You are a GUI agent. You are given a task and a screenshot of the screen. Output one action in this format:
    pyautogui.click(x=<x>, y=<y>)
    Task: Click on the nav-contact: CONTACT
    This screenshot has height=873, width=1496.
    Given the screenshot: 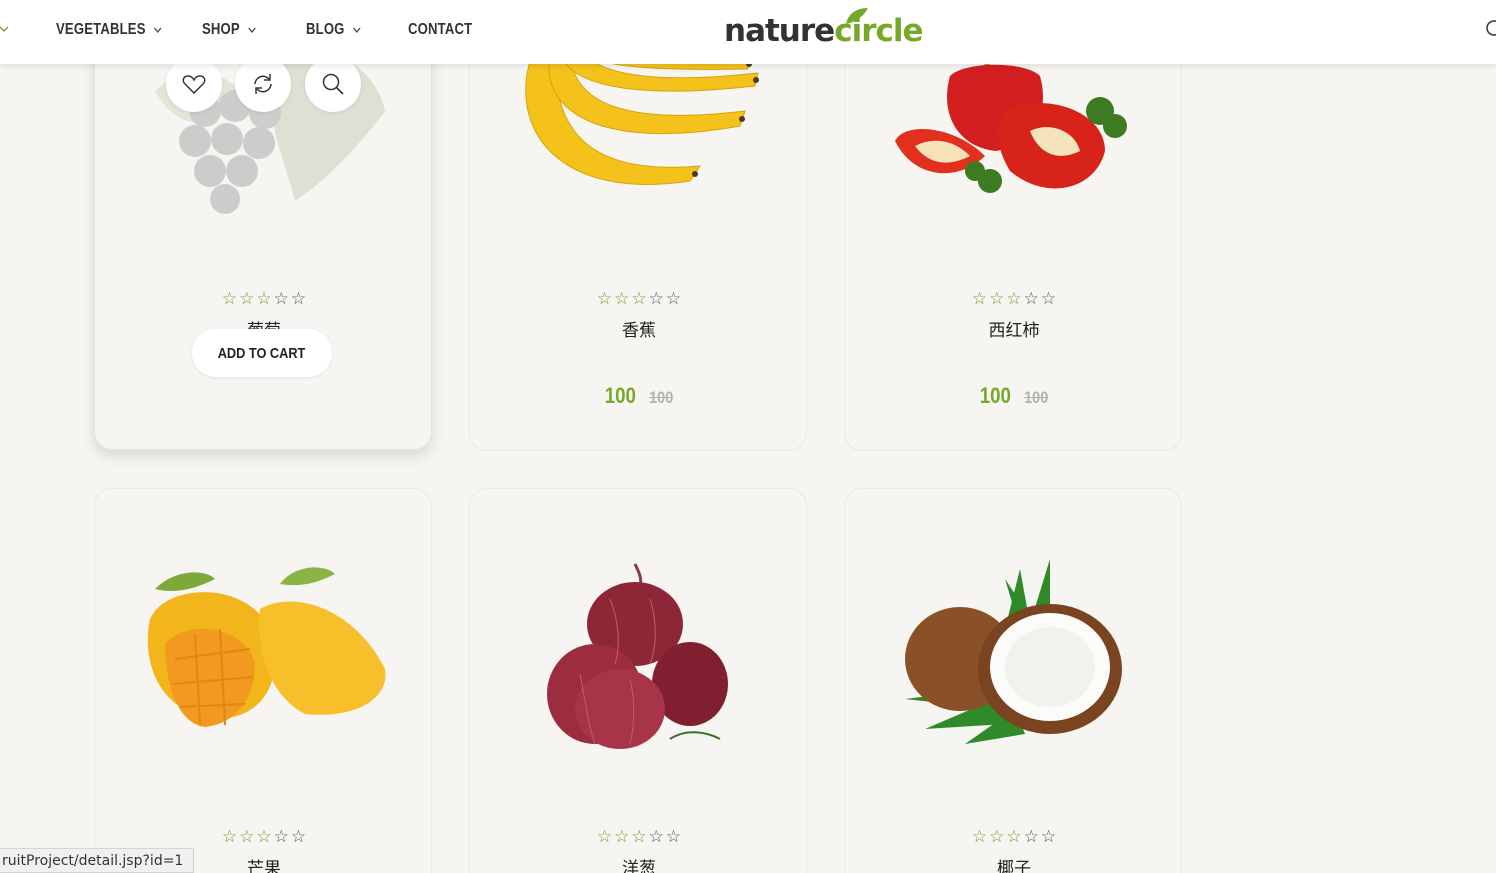 What is the action you would take?
    pyautogui.click(x=440, y=30)
    